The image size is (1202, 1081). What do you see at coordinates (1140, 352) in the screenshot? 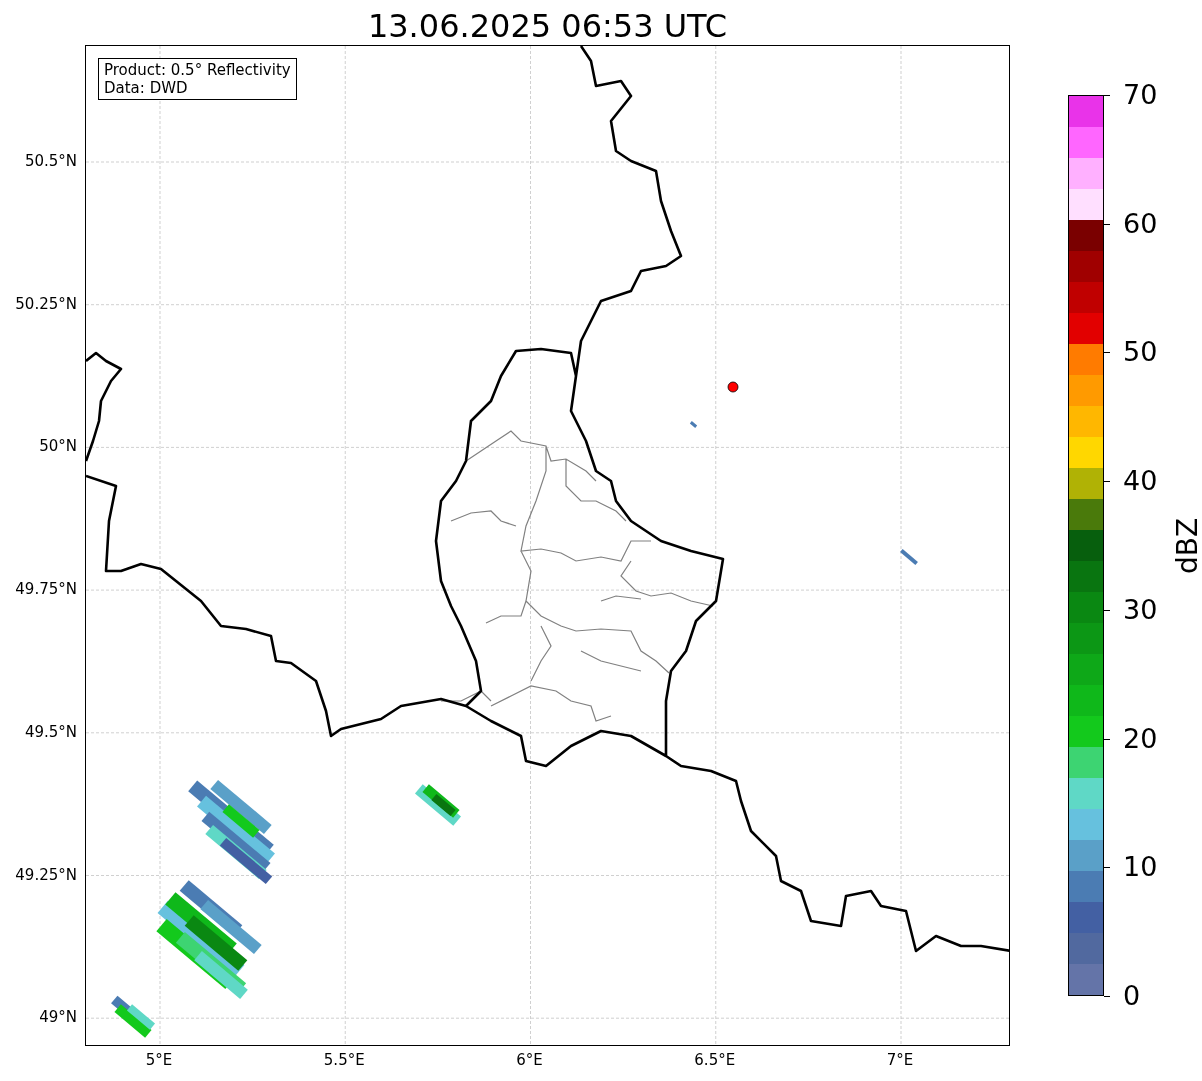
I see `colorbar-tick-label: 50` at bounding box center [1140, 352].